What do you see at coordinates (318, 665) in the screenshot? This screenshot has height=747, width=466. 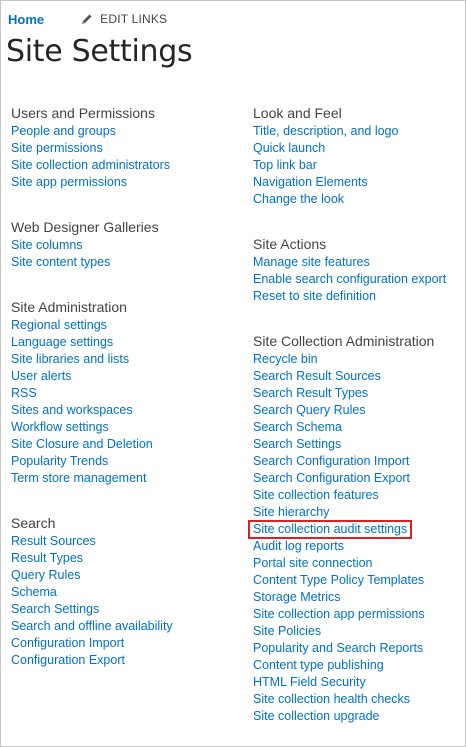 I see `link-content-type-publishing: Content type publishing` at bounding box center [318, 665].